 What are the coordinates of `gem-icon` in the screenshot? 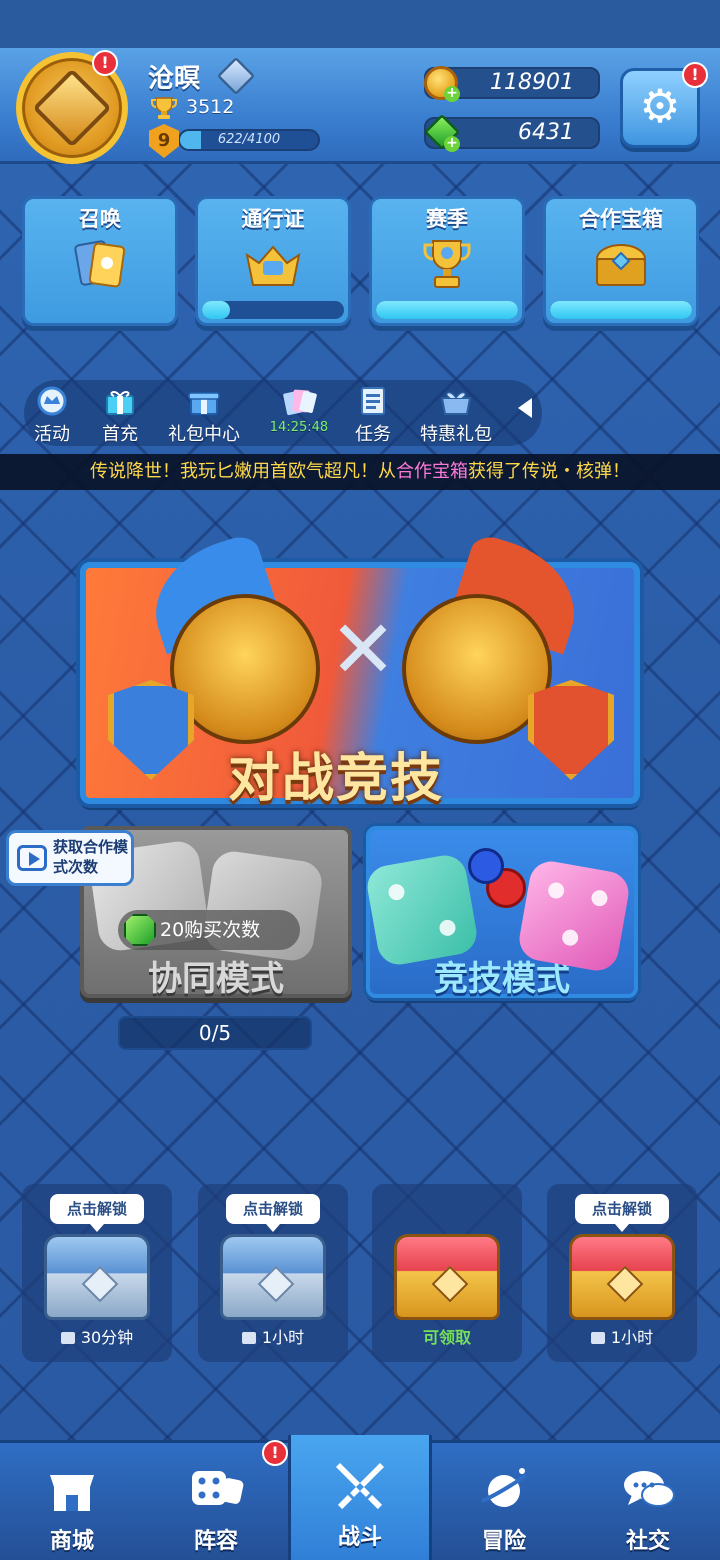 It's located at (140, 930).